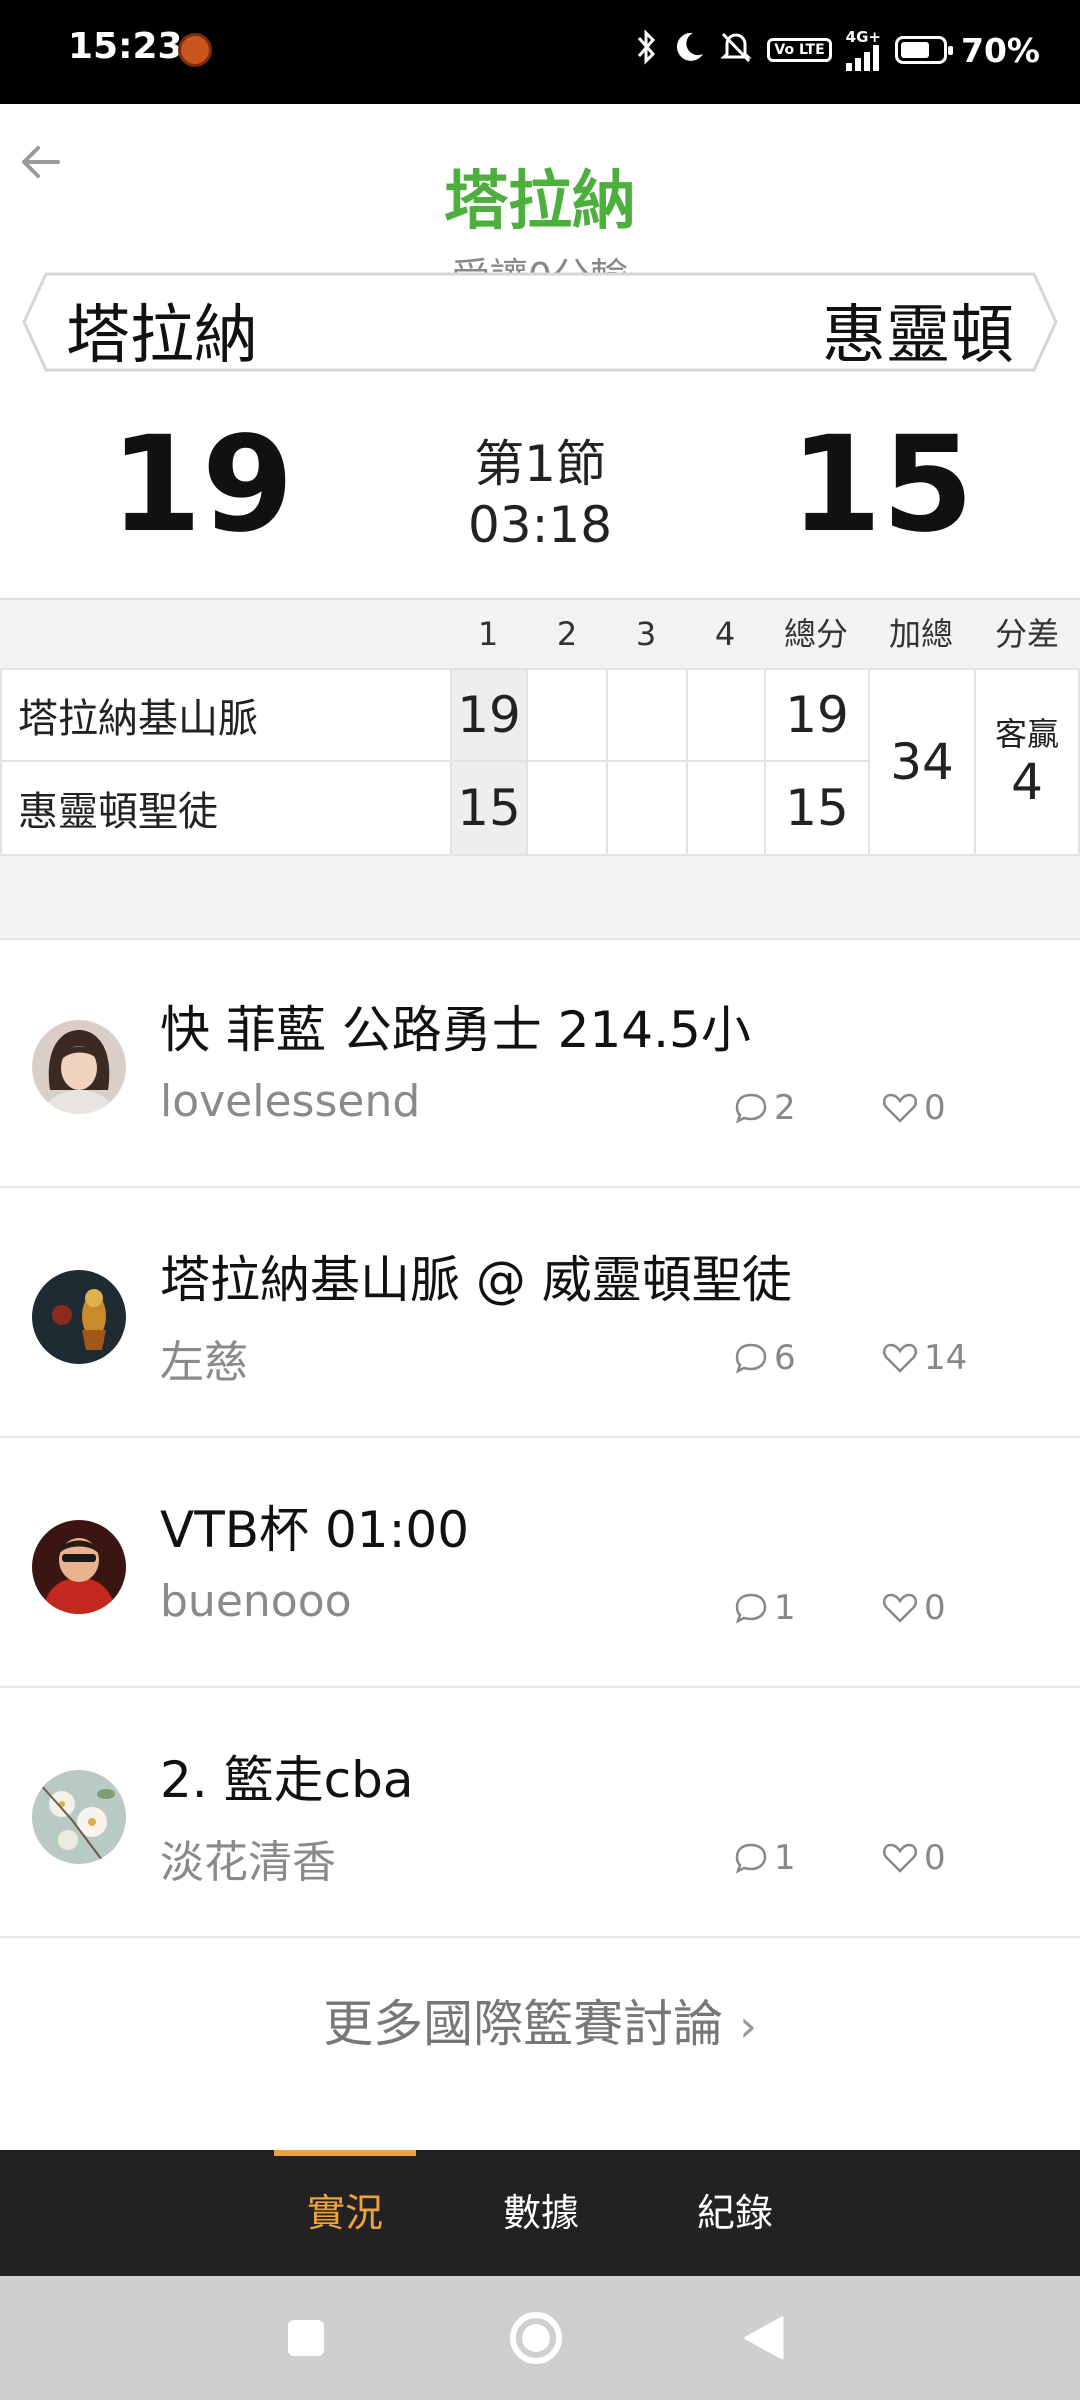 The height and width of the screenshot is (2400, 1080). I want to click on post-title: VTB杯 01:00, so click(314, 1526).